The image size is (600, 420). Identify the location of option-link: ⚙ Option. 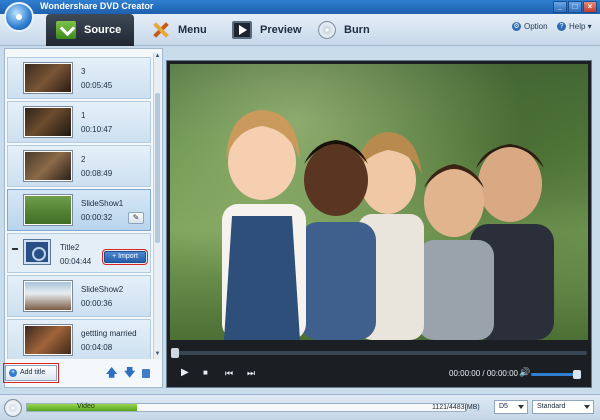
(530, 26).